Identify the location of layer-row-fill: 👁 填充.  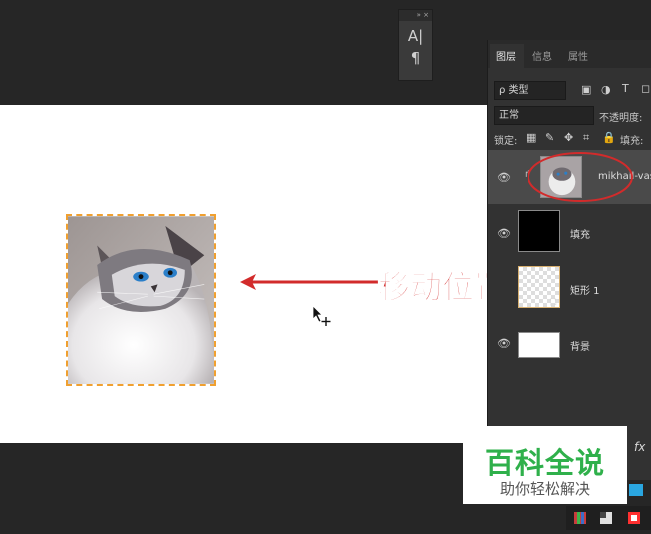
(569, 233).